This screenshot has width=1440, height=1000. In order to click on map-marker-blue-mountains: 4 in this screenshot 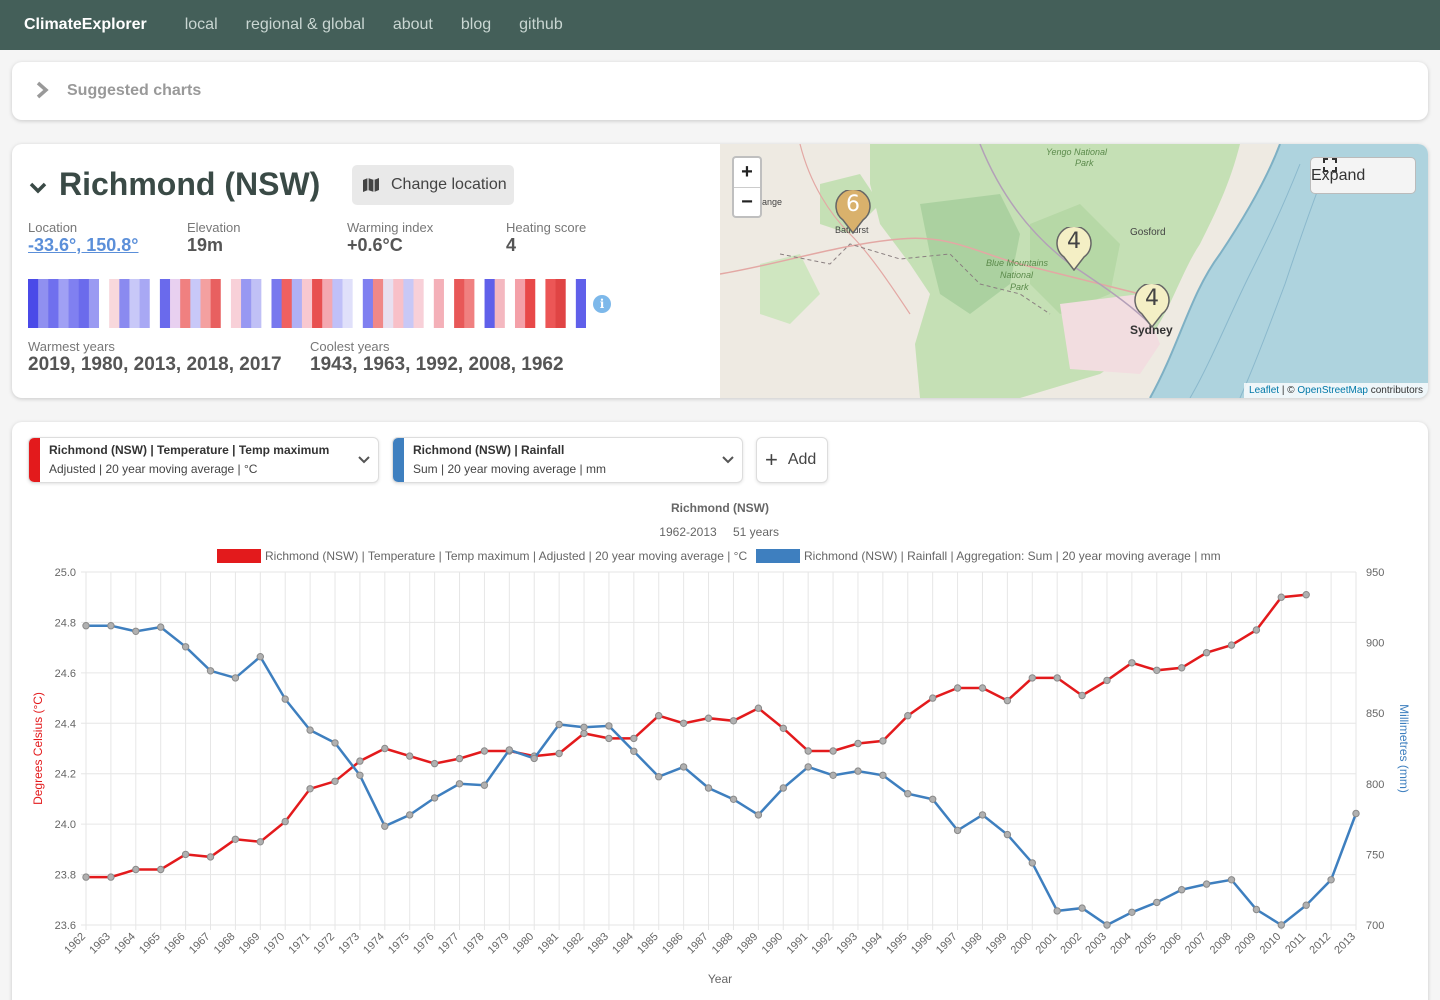, I will do `click(1074, 249)`.